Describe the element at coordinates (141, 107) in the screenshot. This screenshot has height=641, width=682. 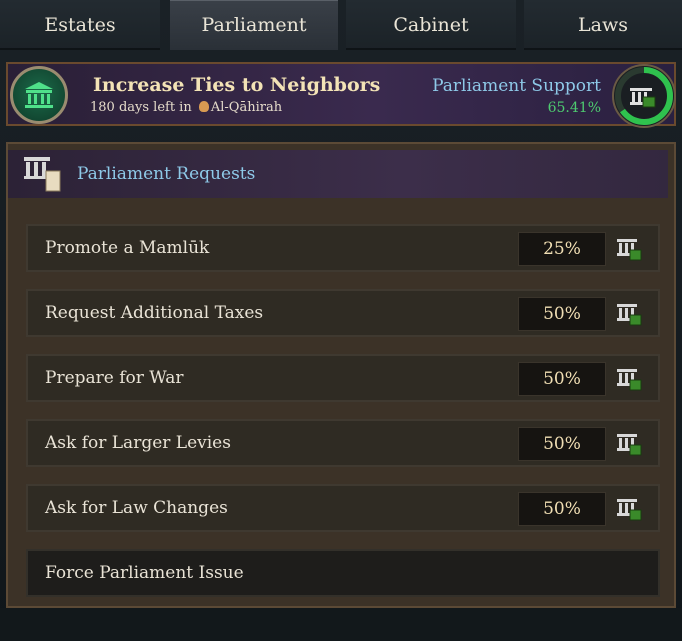
I see `days-left-text: 180 days left in` at that location.